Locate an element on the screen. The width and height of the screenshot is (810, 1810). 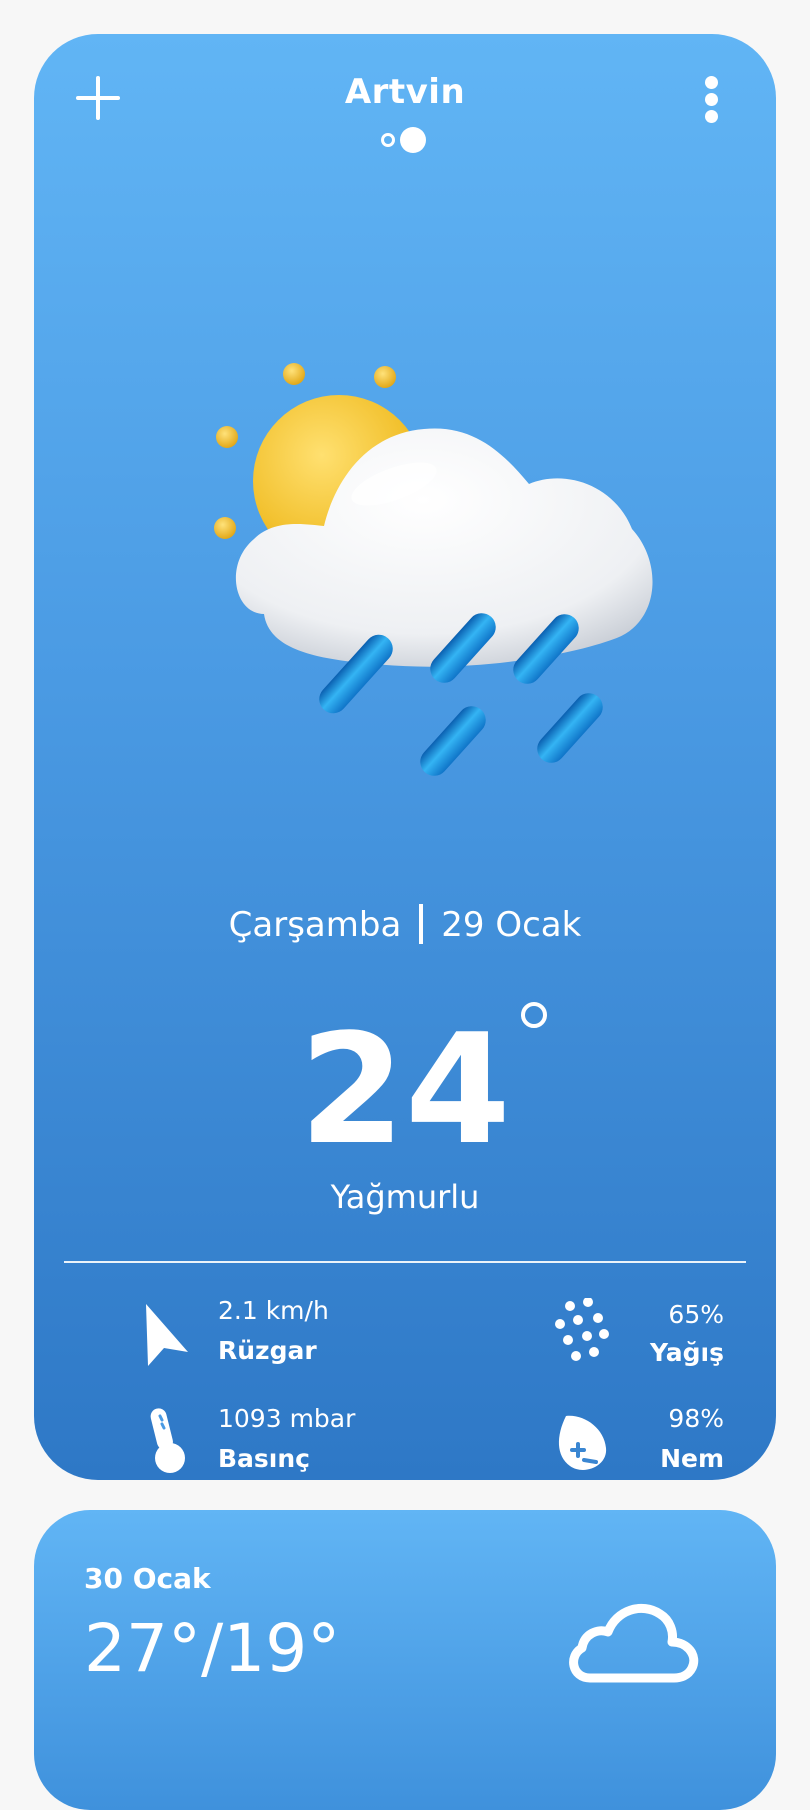
wind-label: Rüzgar is located at coordinates (267, 1350).